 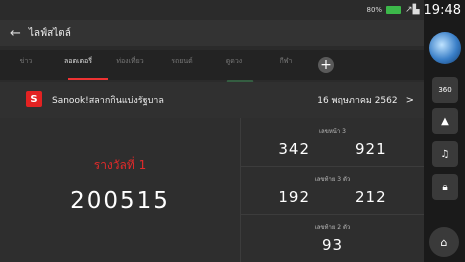 What do you see at coordinates (234, 65) in the screenshot?
I see `tab-horoscope: ดูดวง` at bounding box center [234, 65].